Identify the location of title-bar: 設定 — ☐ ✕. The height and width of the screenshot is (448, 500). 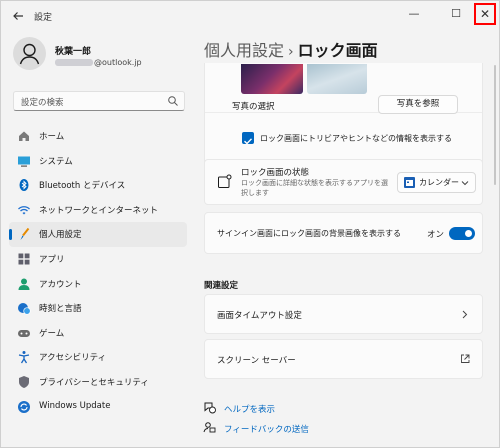
(250, 16).